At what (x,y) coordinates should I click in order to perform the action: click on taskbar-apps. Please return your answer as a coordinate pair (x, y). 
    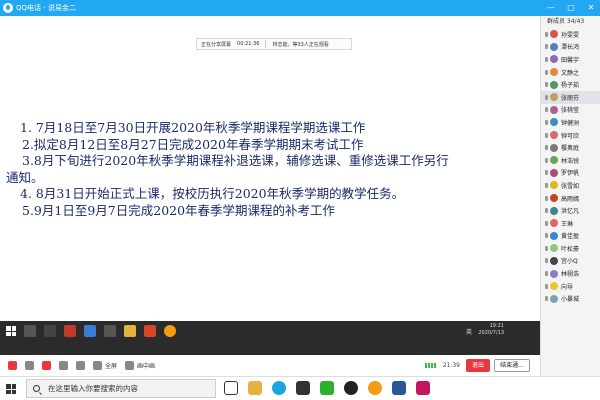
    Looking at the image, I should click on (327, 388).